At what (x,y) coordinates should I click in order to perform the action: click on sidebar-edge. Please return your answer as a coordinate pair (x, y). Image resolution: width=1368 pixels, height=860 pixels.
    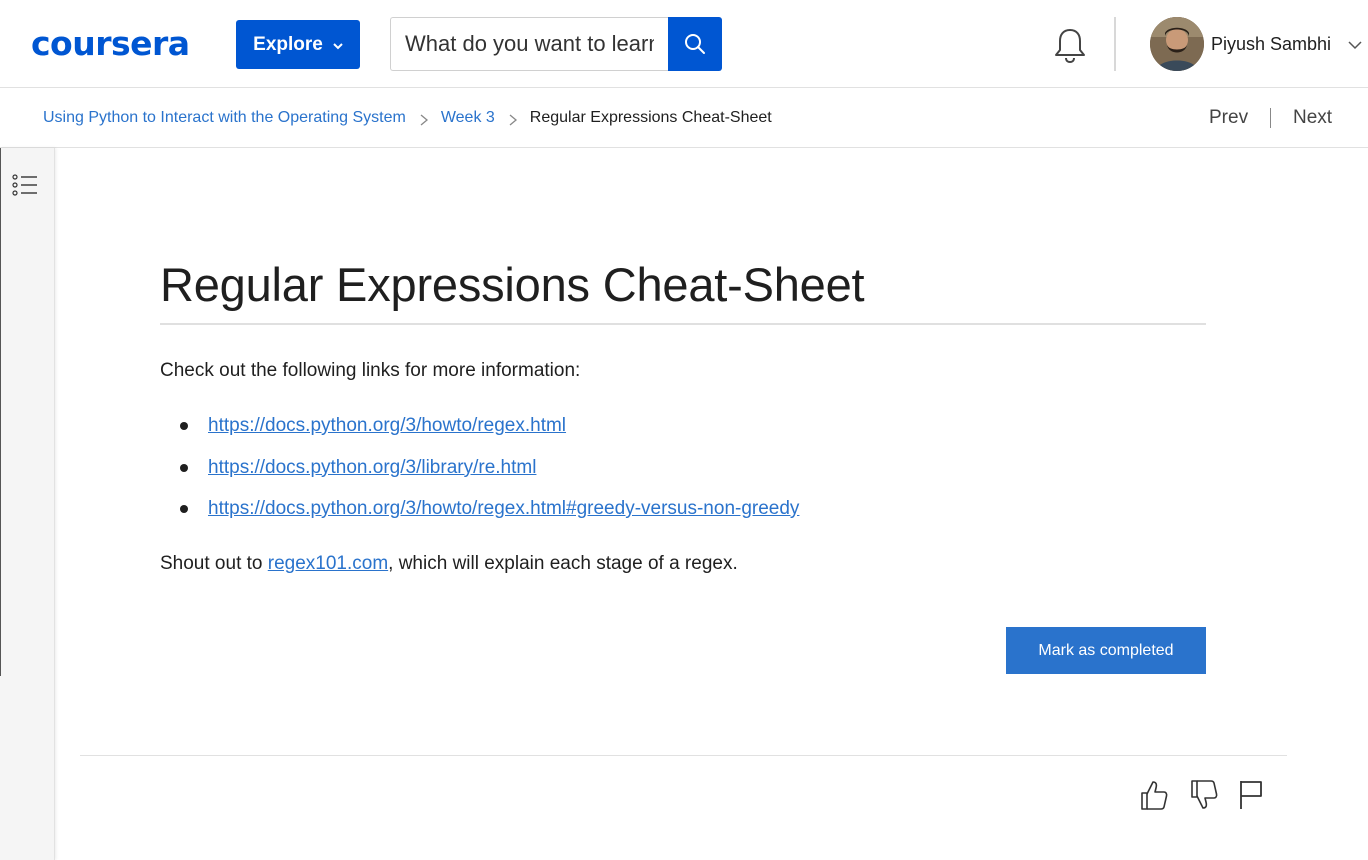
    Looking at the image, I should click on (0, 412).